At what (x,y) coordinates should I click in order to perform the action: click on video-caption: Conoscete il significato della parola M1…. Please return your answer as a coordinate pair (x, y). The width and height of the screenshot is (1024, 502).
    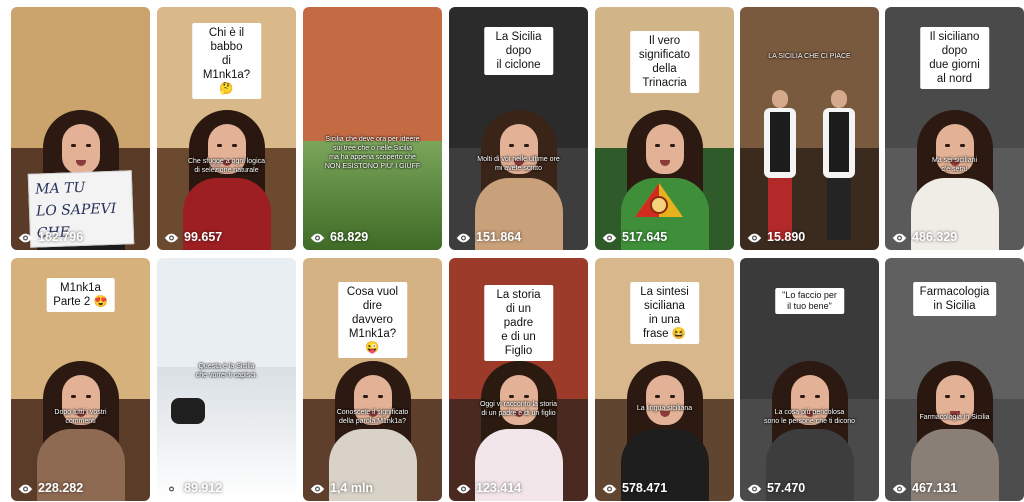
    Looking at the image, I should click on (372, 417).